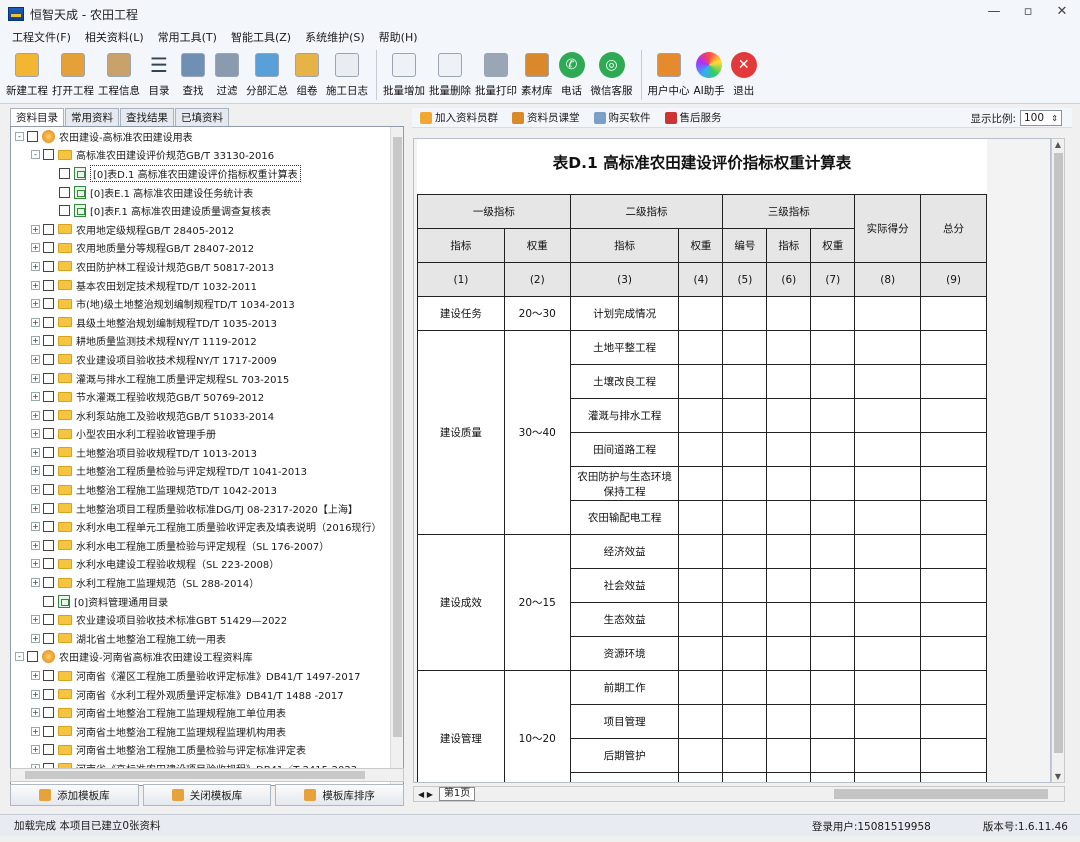  Describe the element at coordinates (1058, 144) in the screenshot. I see `scroll-up-icon: ▲` at that location.